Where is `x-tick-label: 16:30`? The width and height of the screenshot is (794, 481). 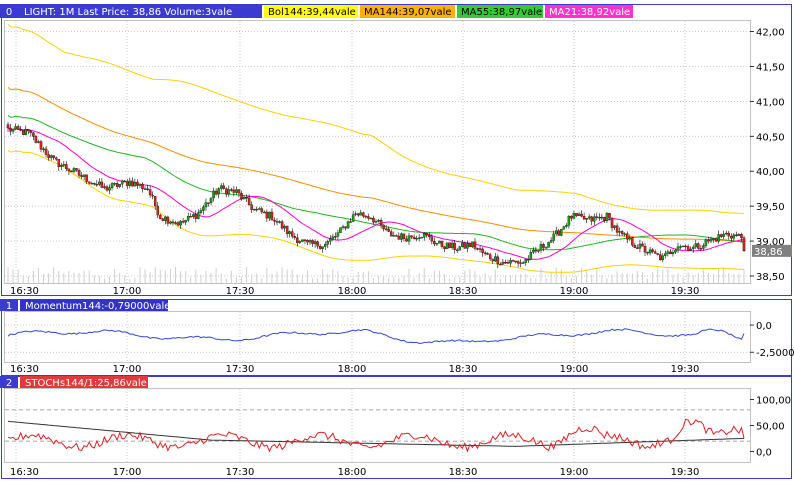
x-tick-label: 16:30 is located at coordinates (24, 472).